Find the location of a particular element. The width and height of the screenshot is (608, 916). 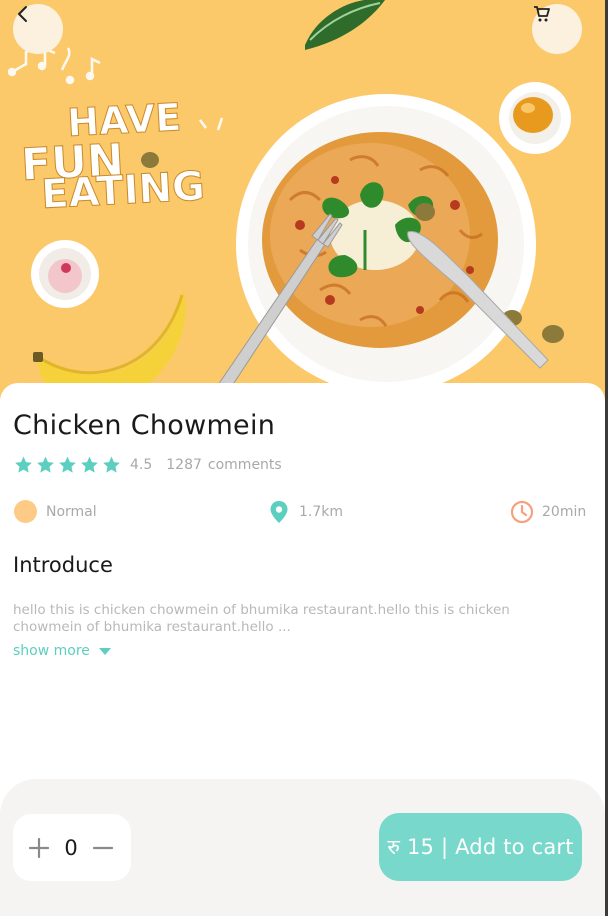

cart-action-bar: 0 रु 15 | Add to cart is located at coordinates (302, 847).